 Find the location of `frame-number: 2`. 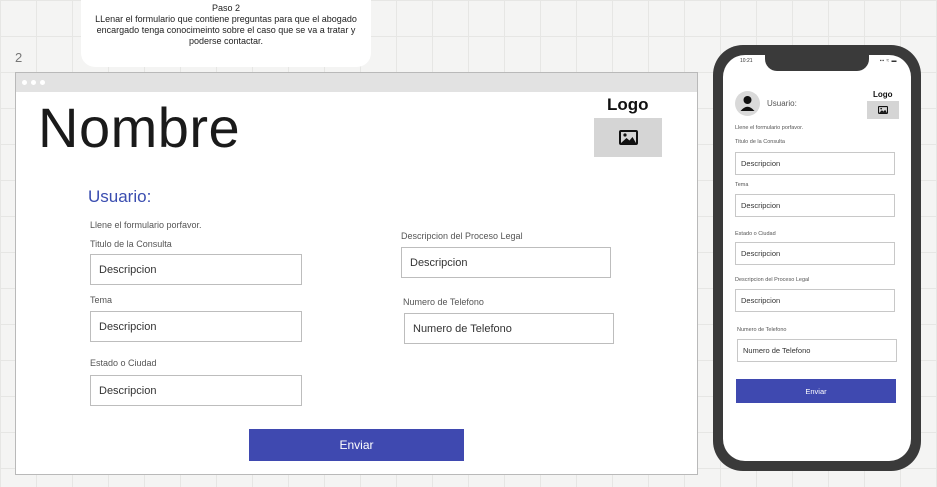

frame-number: 2 is located at coordinates (19, 57).